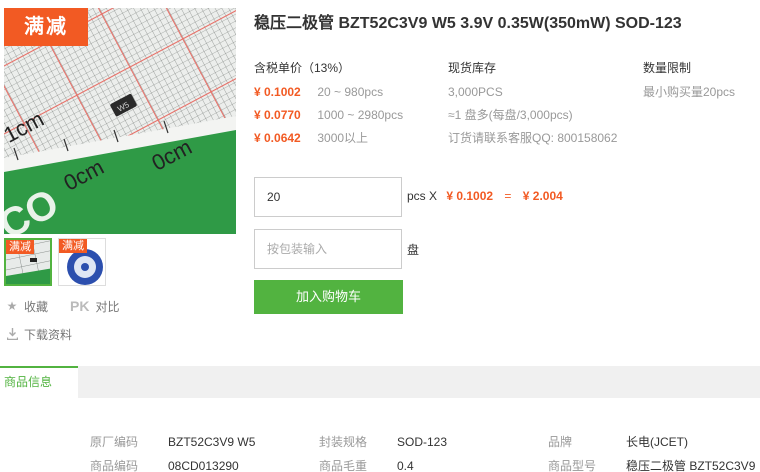 The image size is (760, 472). I want to click on tier-price: ¥ 0.0770, so click(277, 115).